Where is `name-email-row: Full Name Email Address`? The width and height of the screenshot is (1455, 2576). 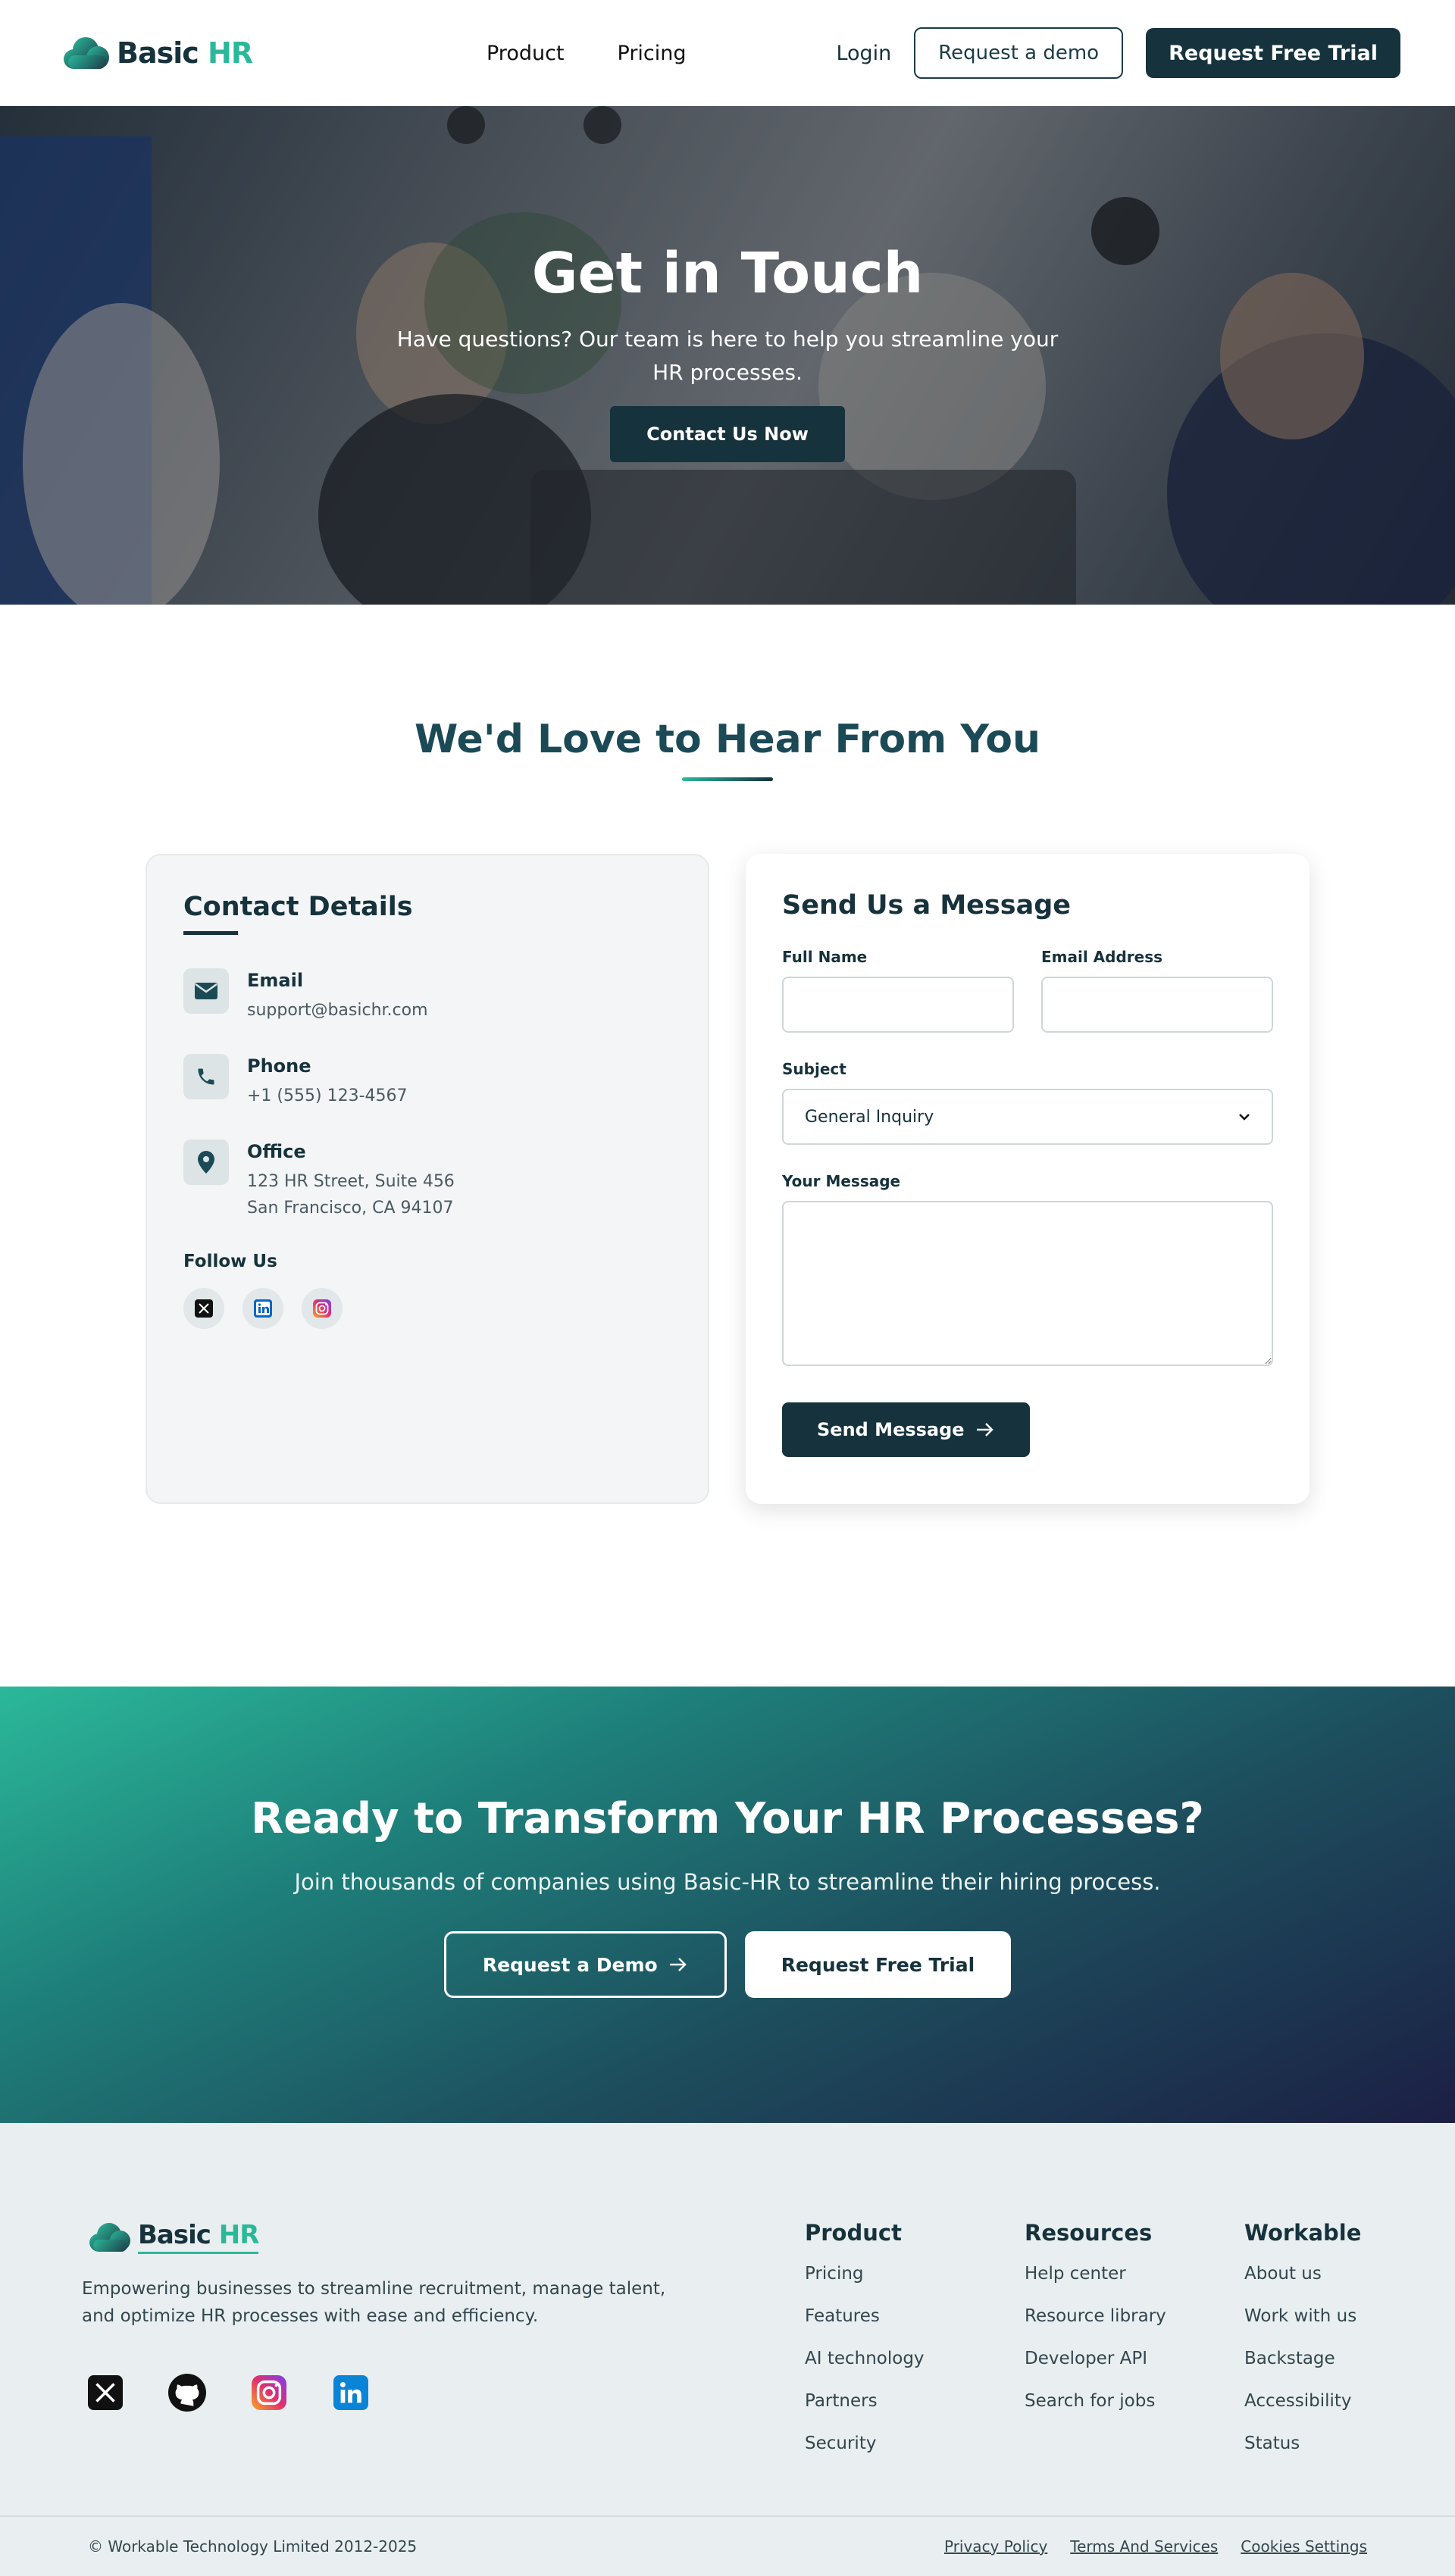 name-email-row: Full Name Email Address is located at coordinates (1027, 990).